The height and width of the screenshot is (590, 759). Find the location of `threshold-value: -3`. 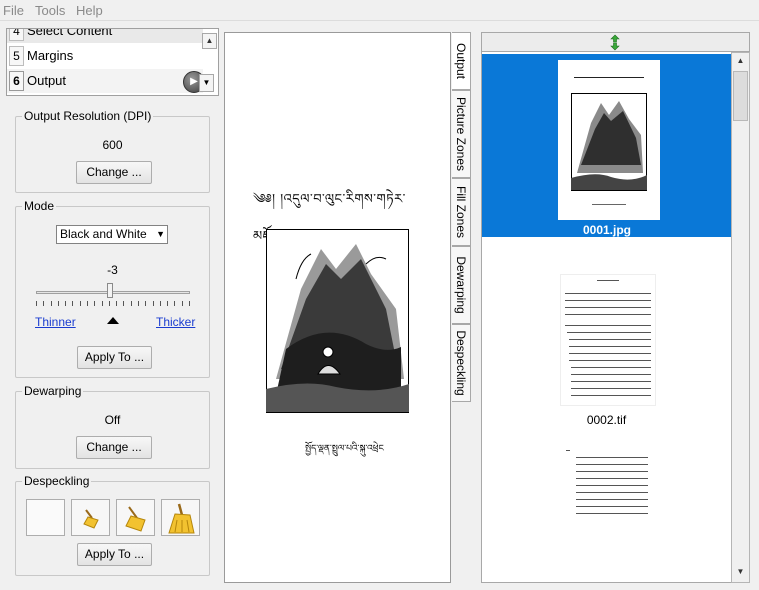

threshold-value: -3 is located at coordinates (112, 270).